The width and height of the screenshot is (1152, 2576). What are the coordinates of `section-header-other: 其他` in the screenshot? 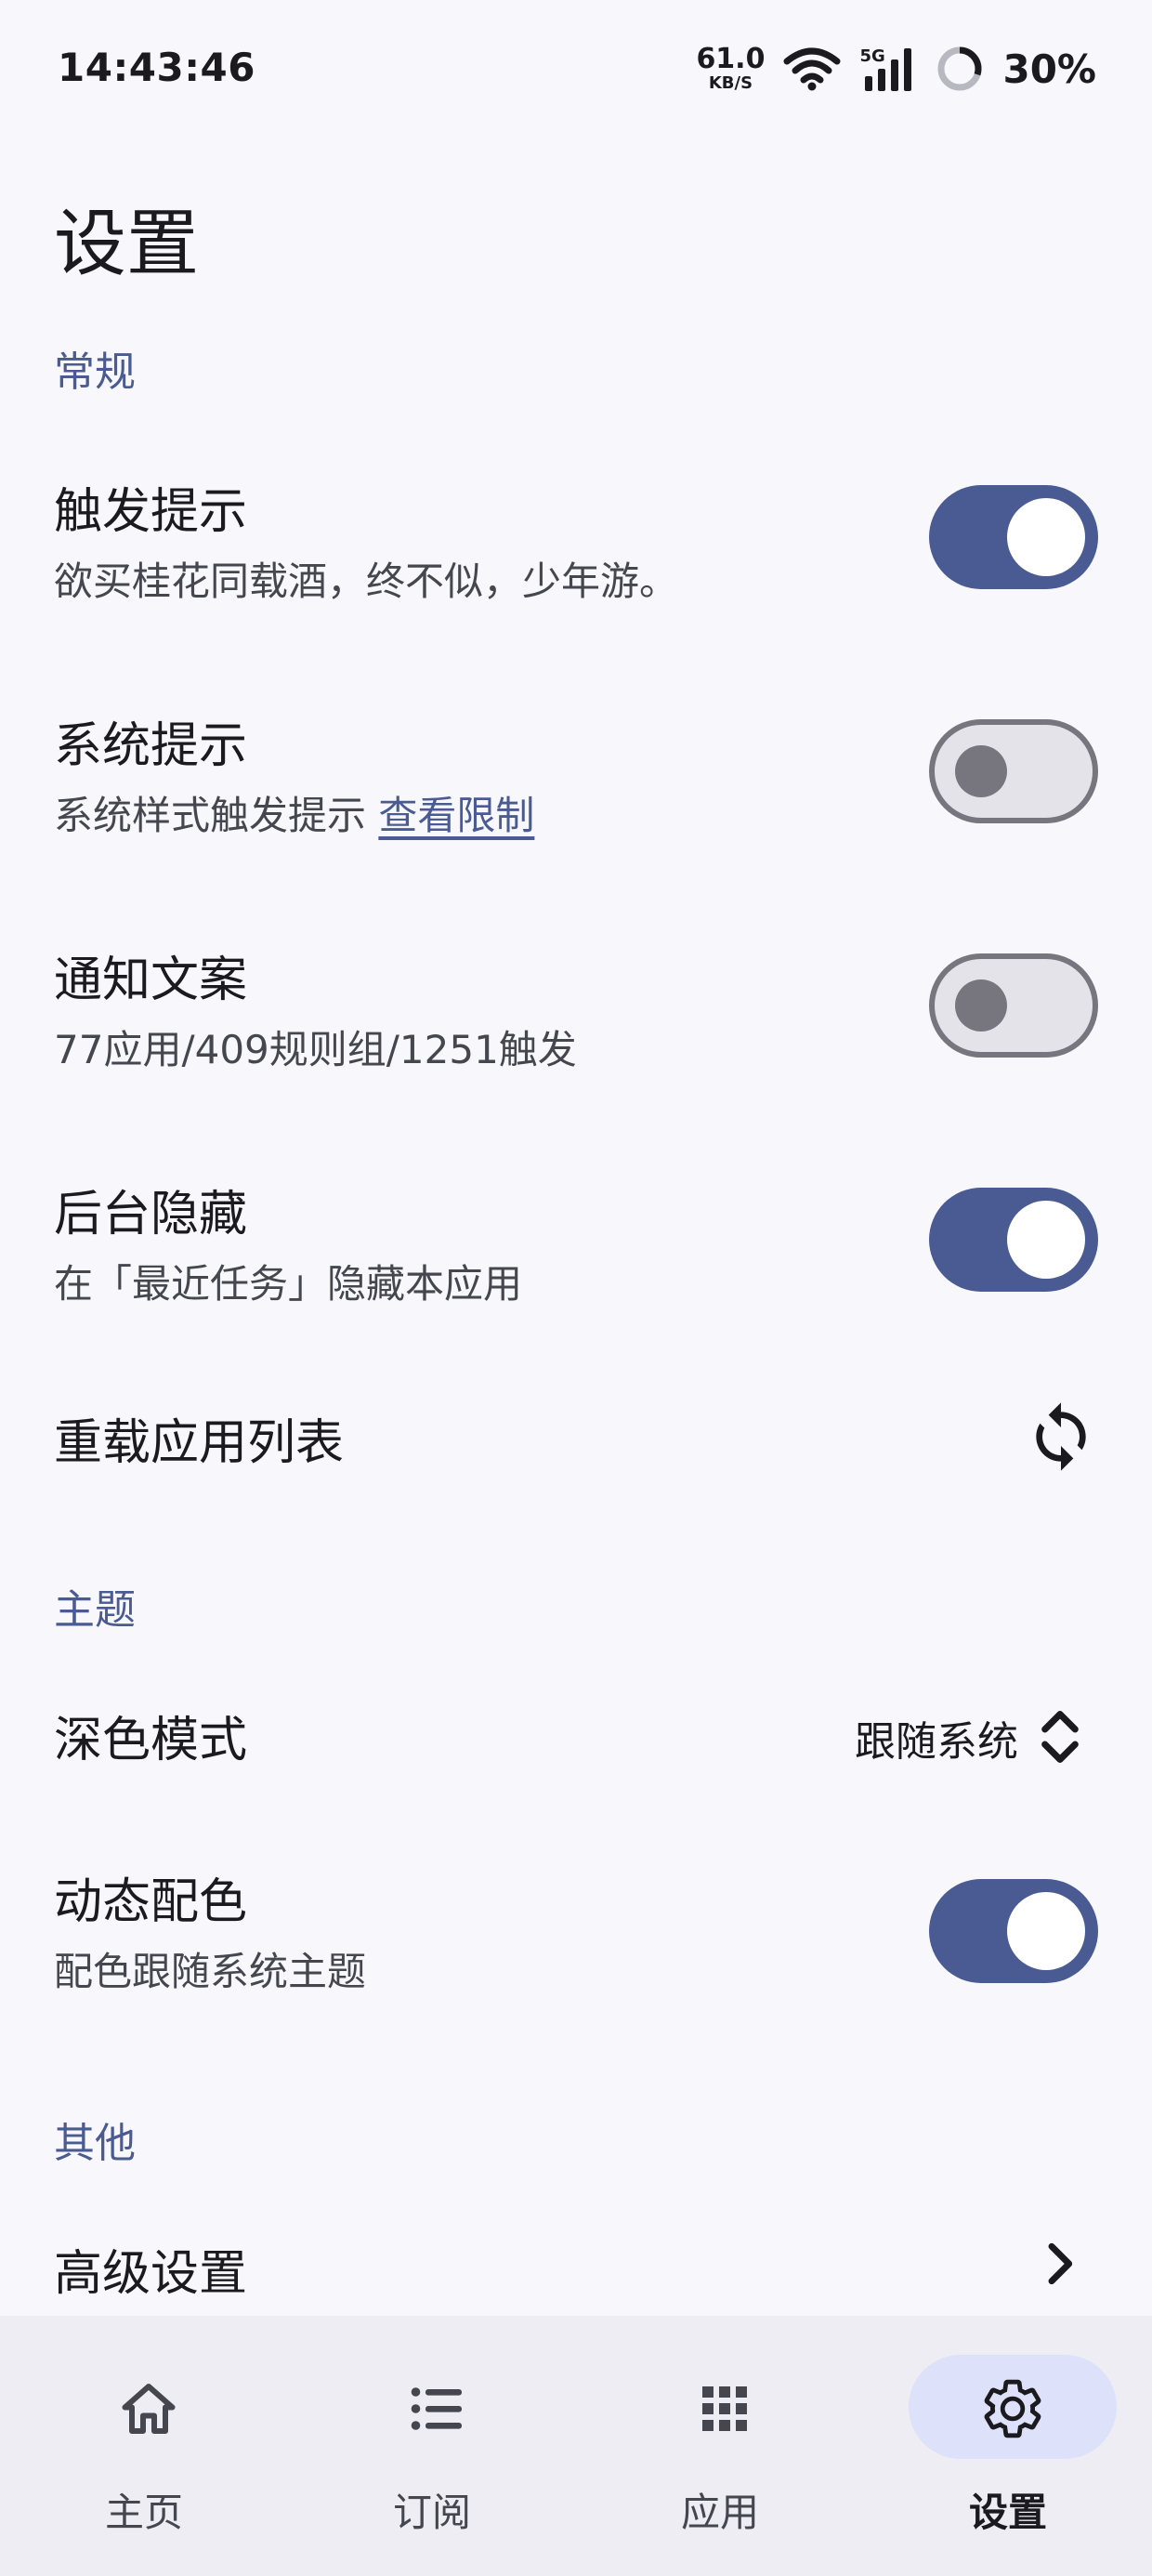 It's located at (95, 2143).